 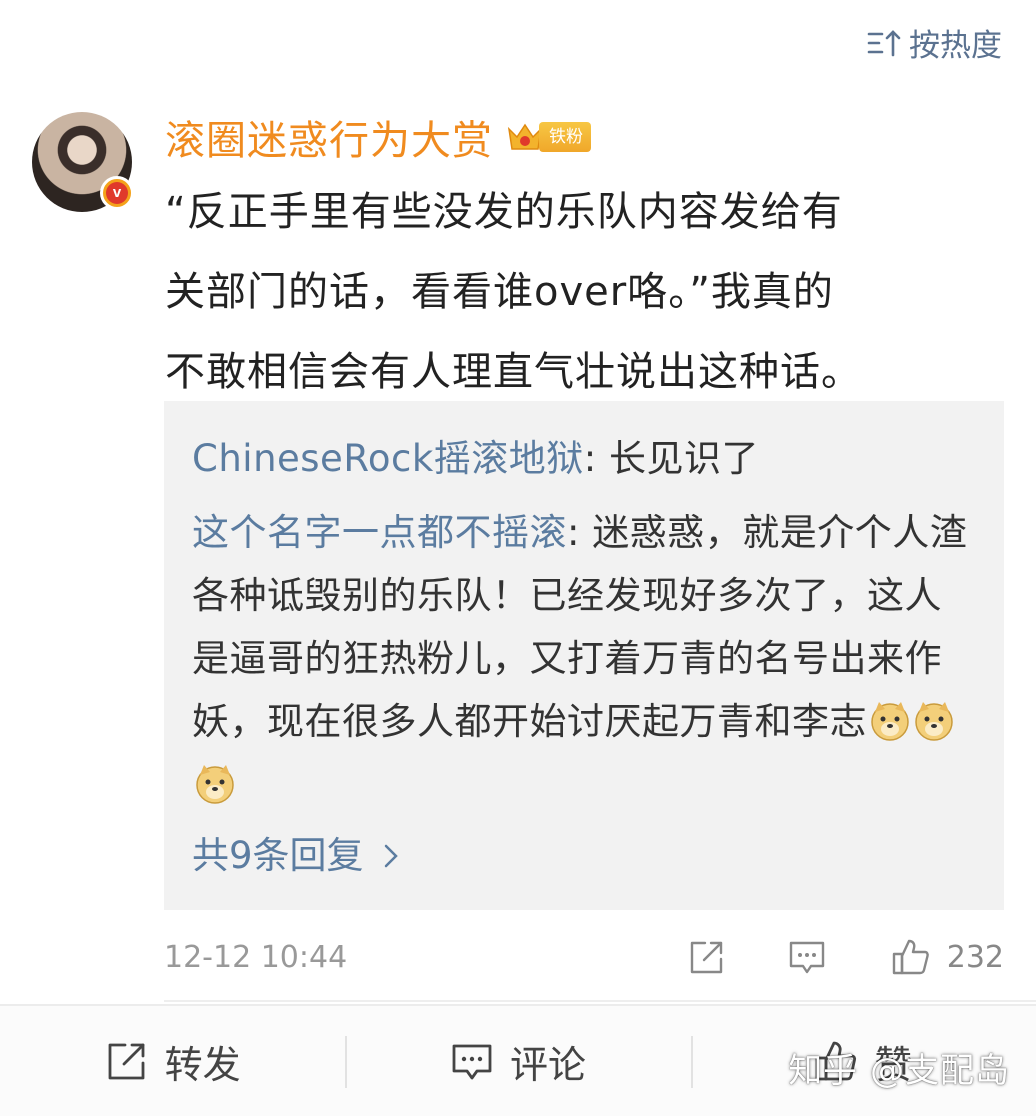 I want to click on repost-icon, so click(x=126, y=1061).